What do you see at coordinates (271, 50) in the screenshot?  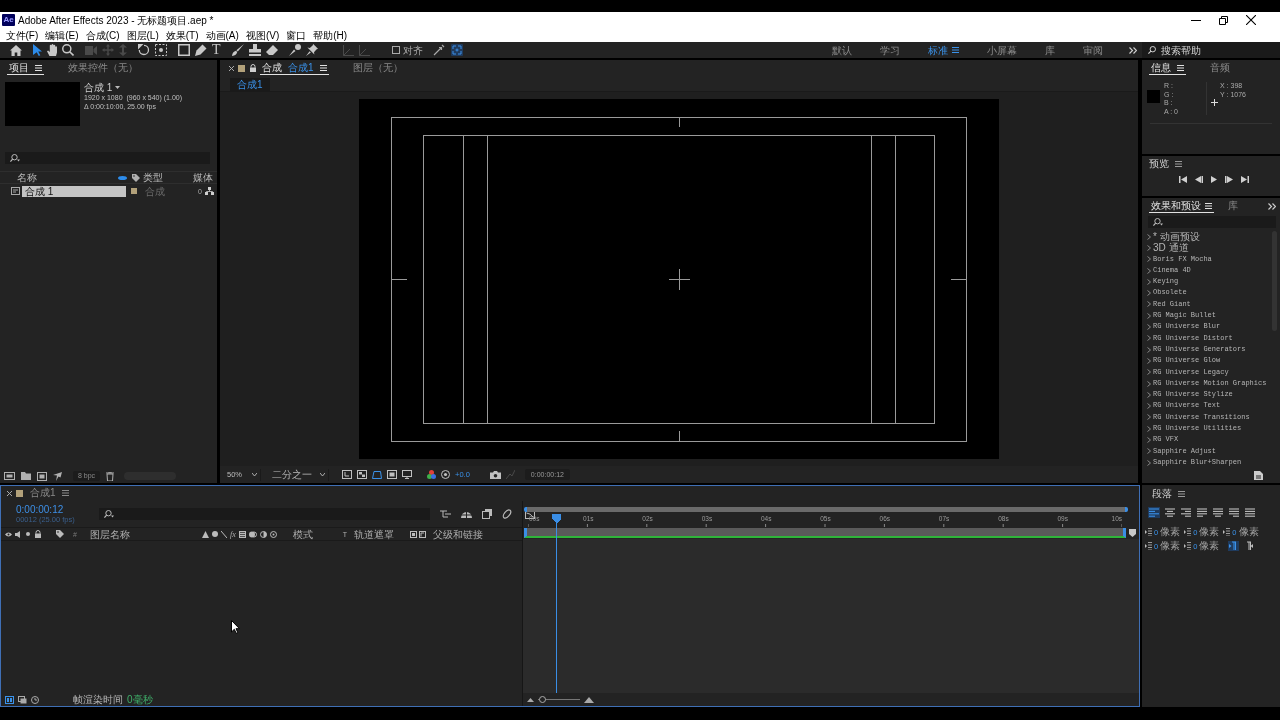 I see `eraser-icon` at bounding box center [271, 50].